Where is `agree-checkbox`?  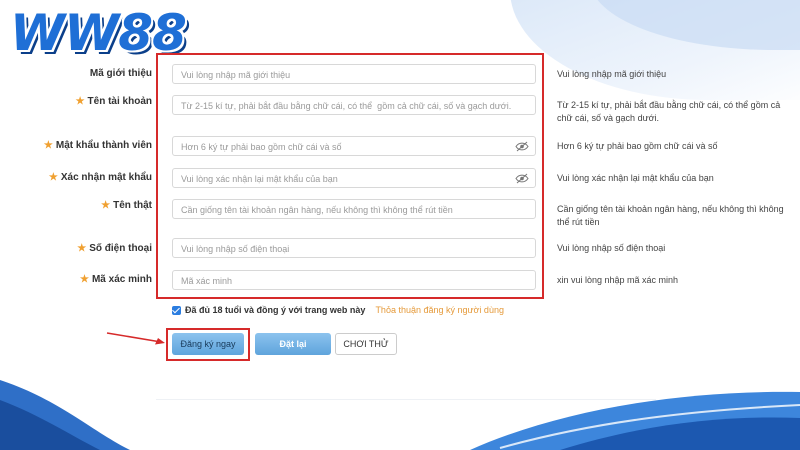
agree-checkbox is located at coordinates (176, 310).